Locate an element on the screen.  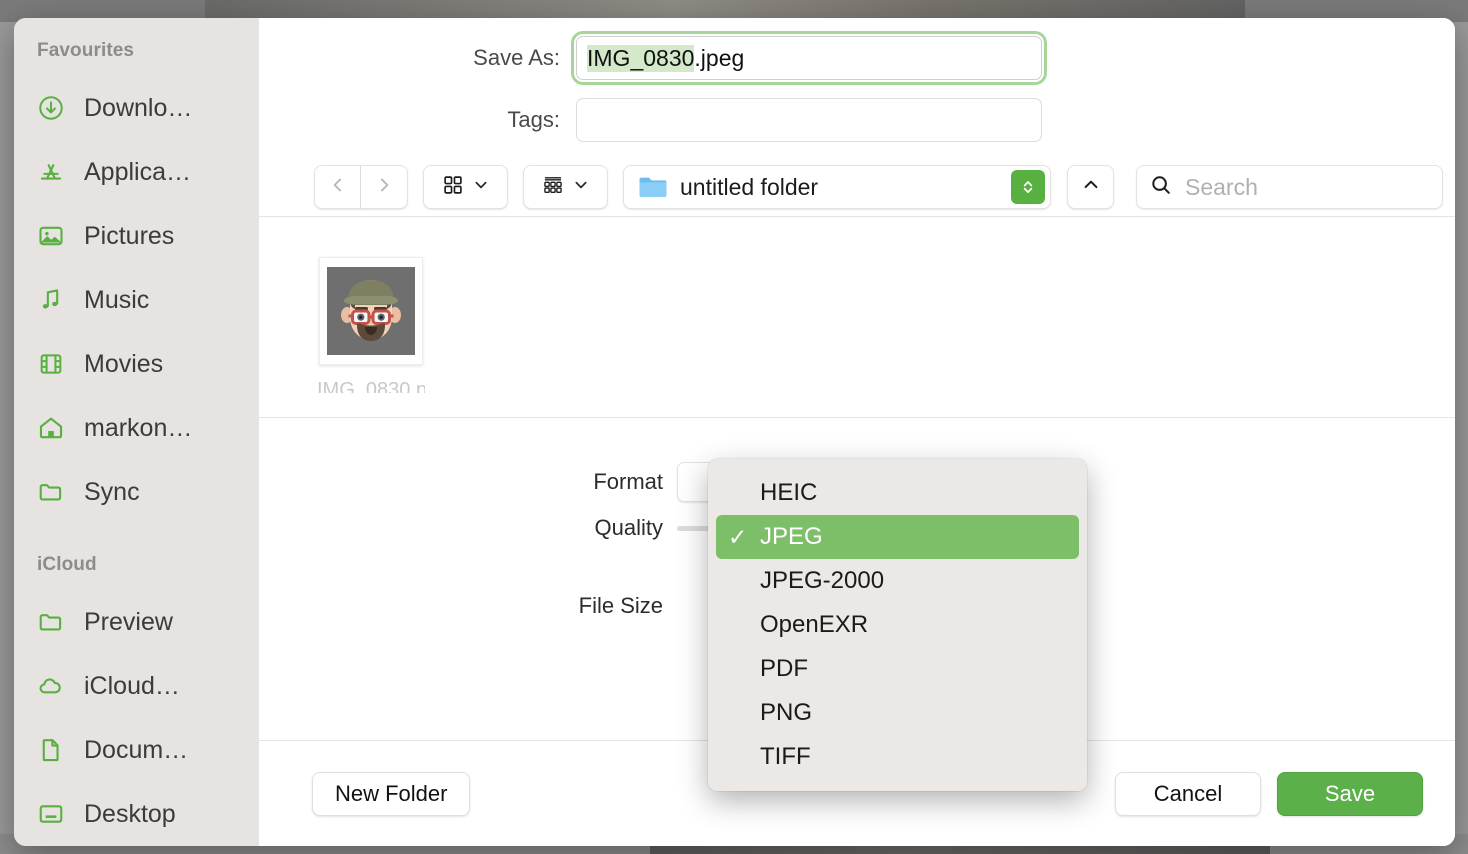
search-placeholder: Search is located at coordinates (1221, 186).